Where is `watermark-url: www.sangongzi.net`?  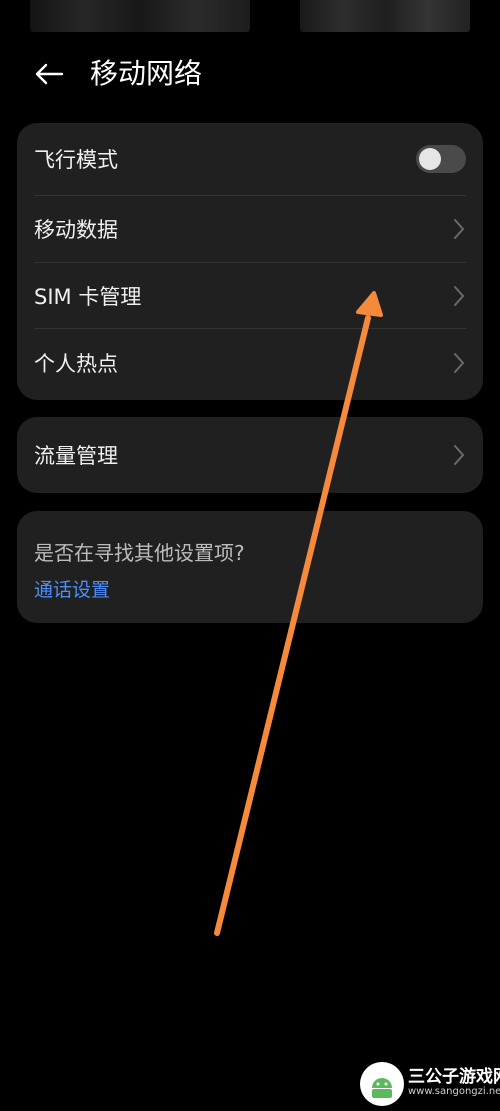
watermark-url: www.sangongzi.net is located at coordinates (454, 1091).